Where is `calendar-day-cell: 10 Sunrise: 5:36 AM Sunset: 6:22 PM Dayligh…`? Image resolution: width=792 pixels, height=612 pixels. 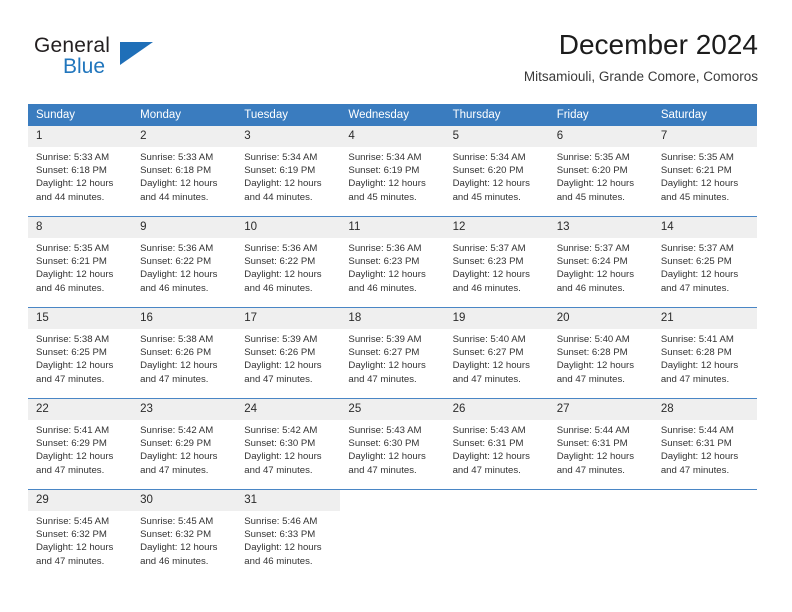 calendar-day-cell: 10 Sunrise: 5:36 AM Sunset: 6:22 PM Dayligh… is located at coordinates (288, 262).